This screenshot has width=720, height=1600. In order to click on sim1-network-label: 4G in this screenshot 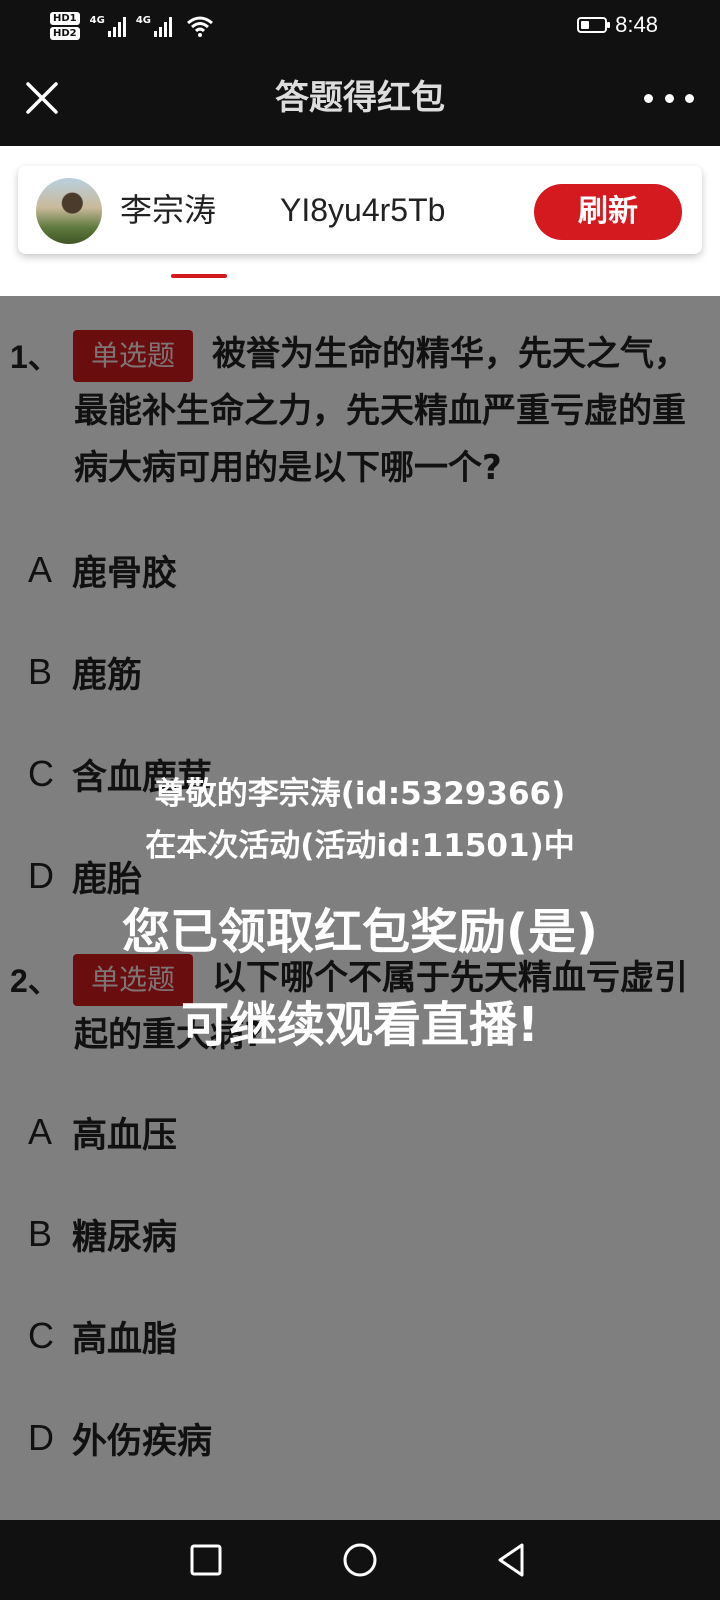, I will do `click(97, 20)`.